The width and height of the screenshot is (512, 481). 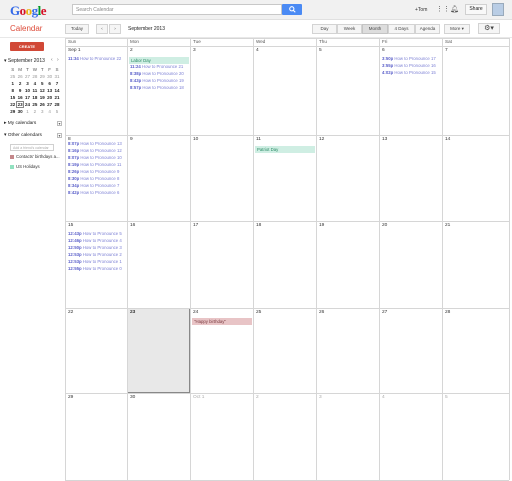 I want to click on view-week-button: Week, so click(x=349, y=29).